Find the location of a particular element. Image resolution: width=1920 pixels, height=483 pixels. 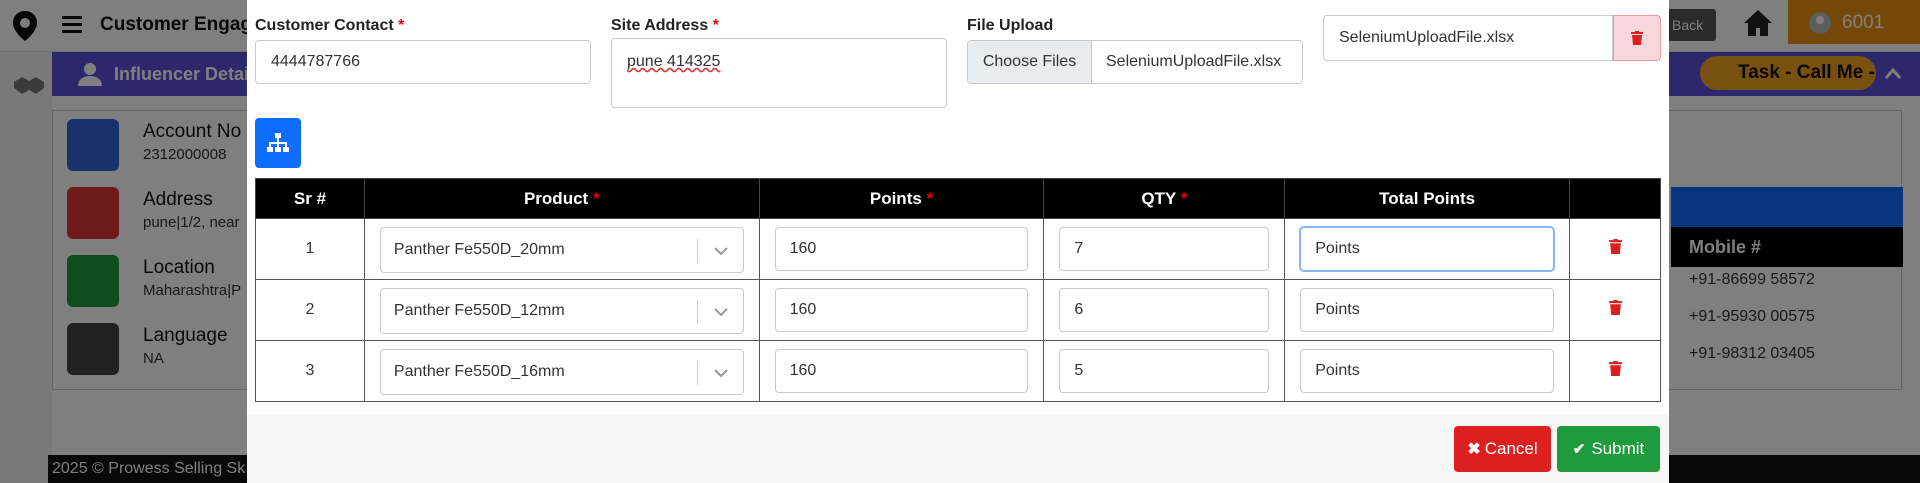

qty-input: 5 is located at coordinates (1164, 371).